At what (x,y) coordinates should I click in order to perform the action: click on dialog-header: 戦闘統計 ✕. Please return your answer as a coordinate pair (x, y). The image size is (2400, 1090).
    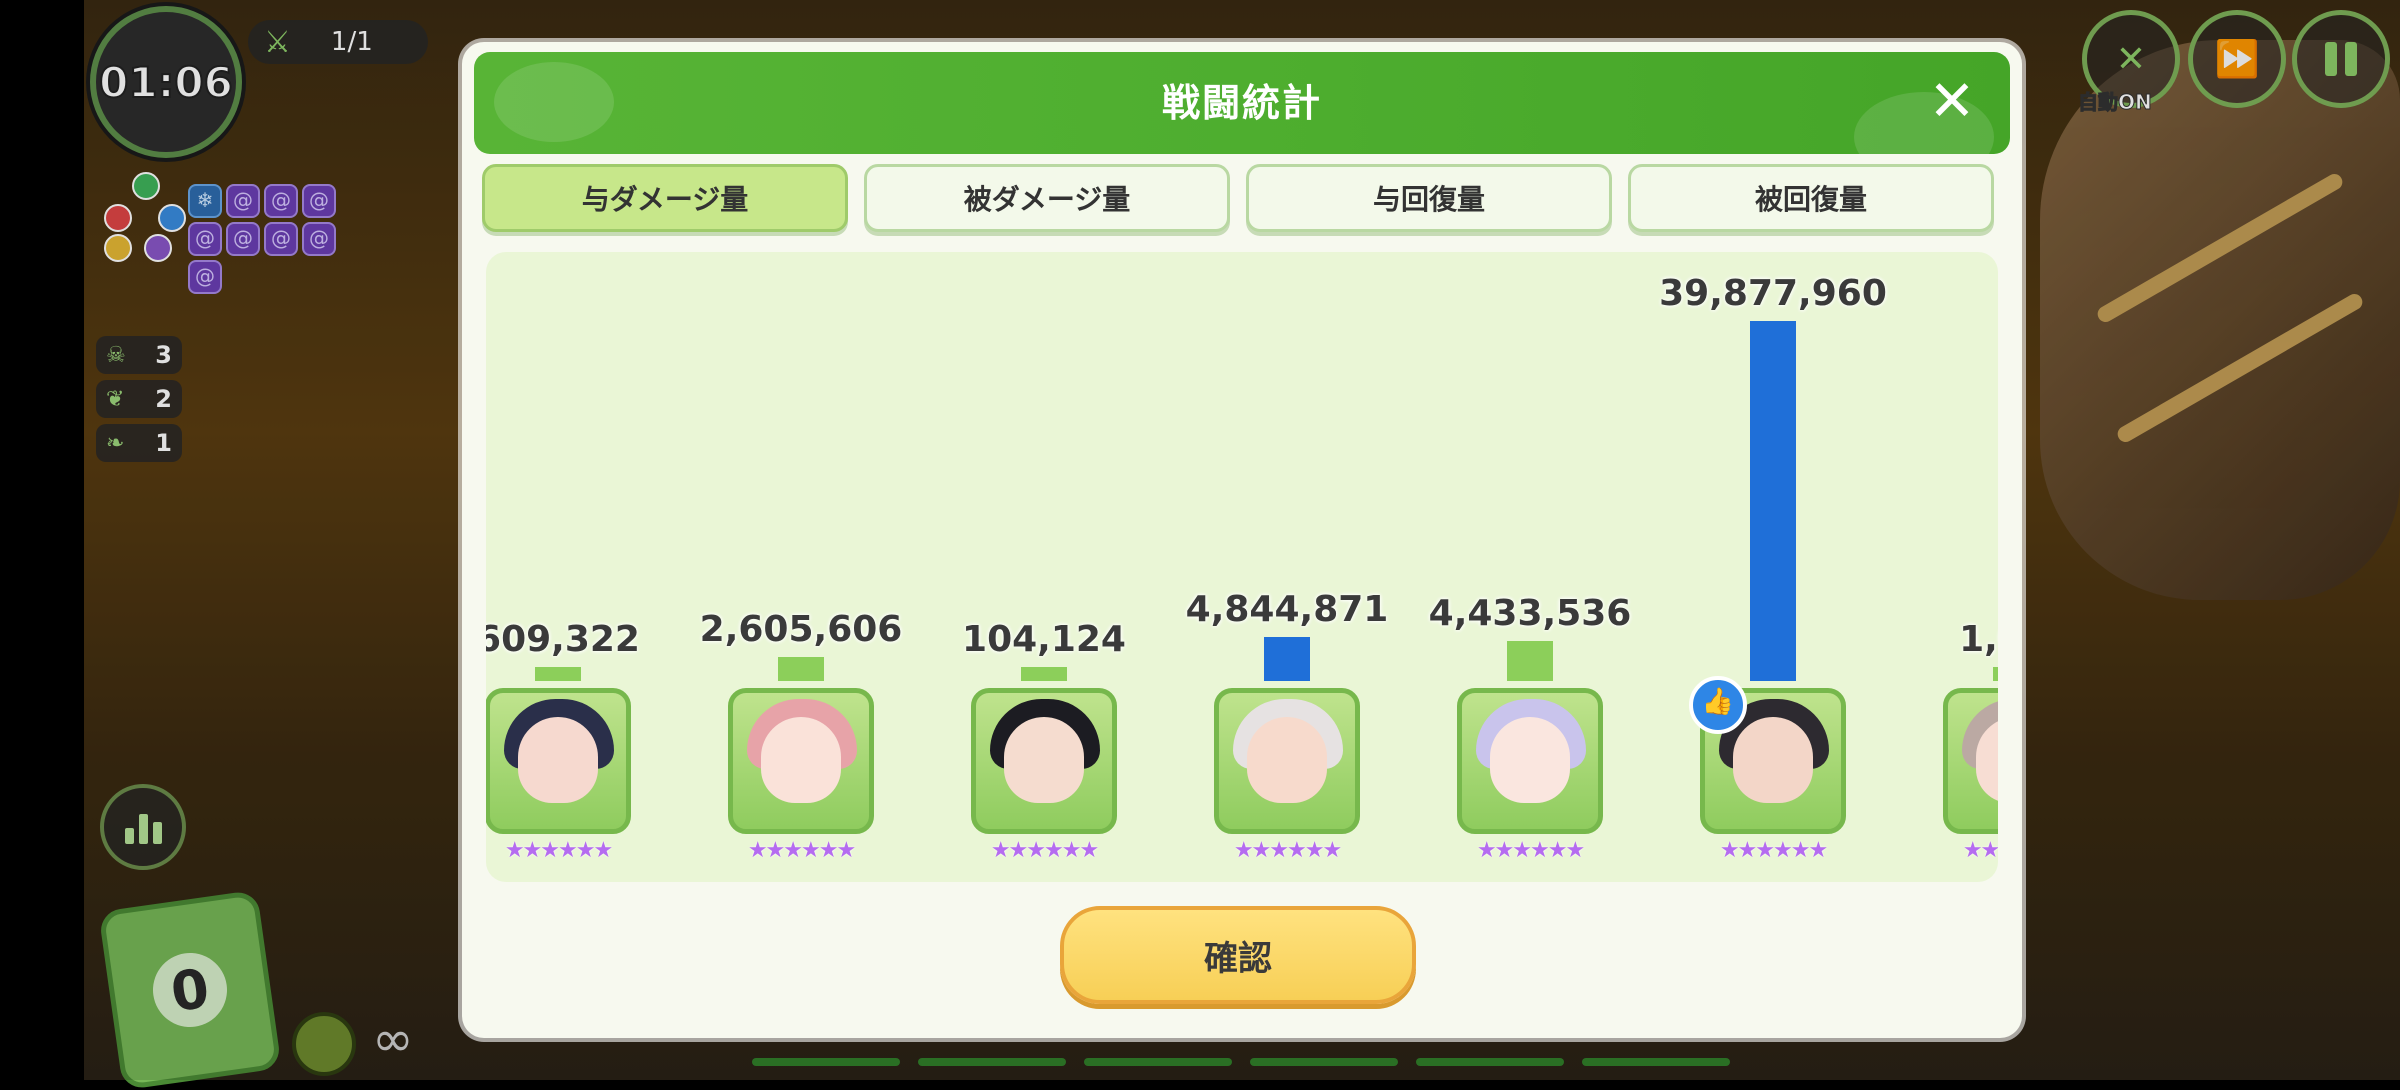
    Looking at the image, I should click on (1242, 103).